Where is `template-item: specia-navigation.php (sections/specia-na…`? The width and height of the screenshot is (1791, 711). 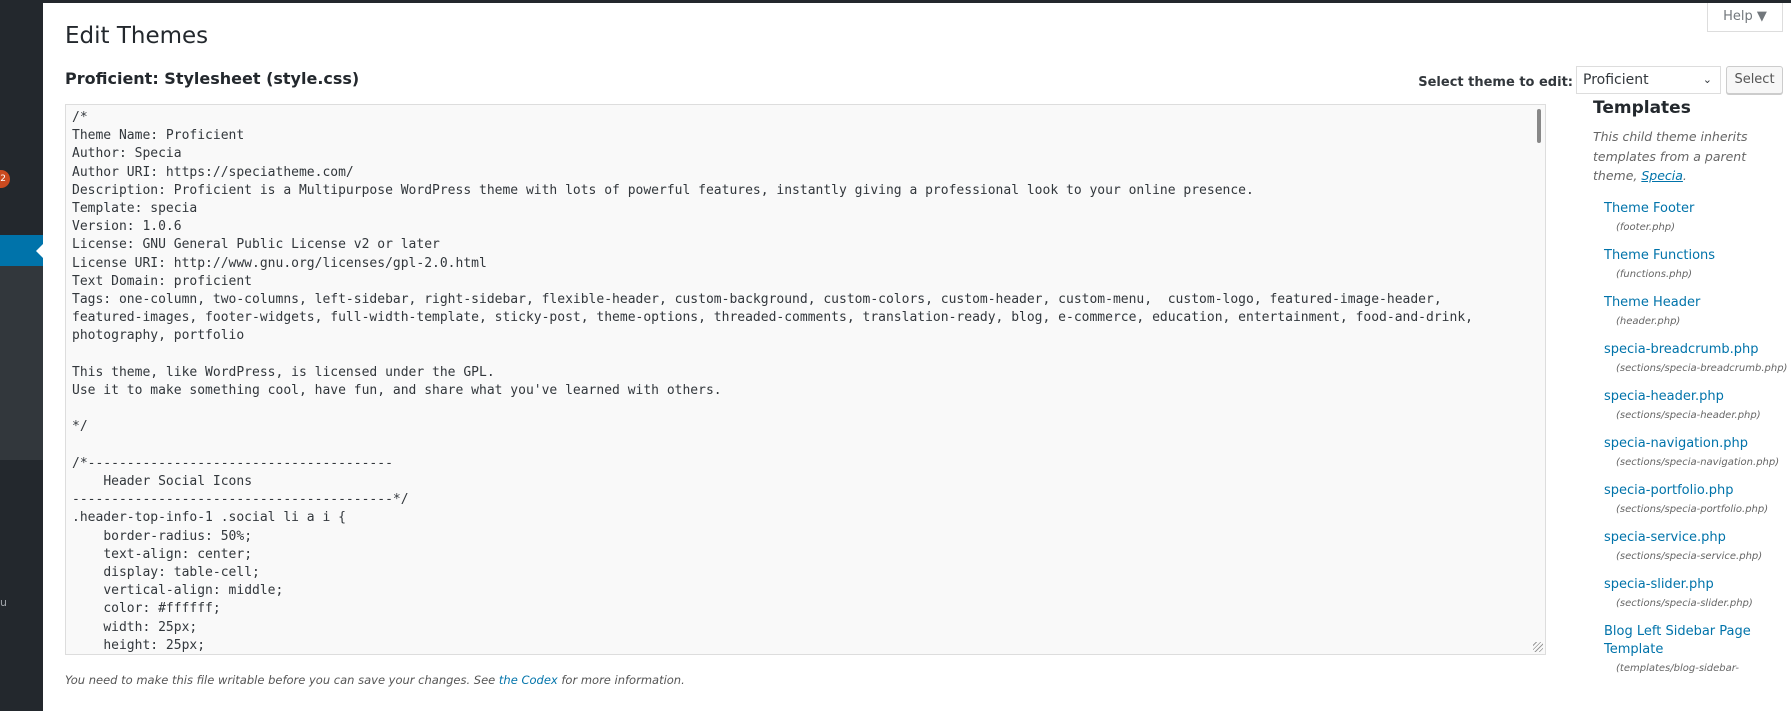
template-item: specia-navigation.php (sections/specia-na… is located at coordinates (1697, 453).